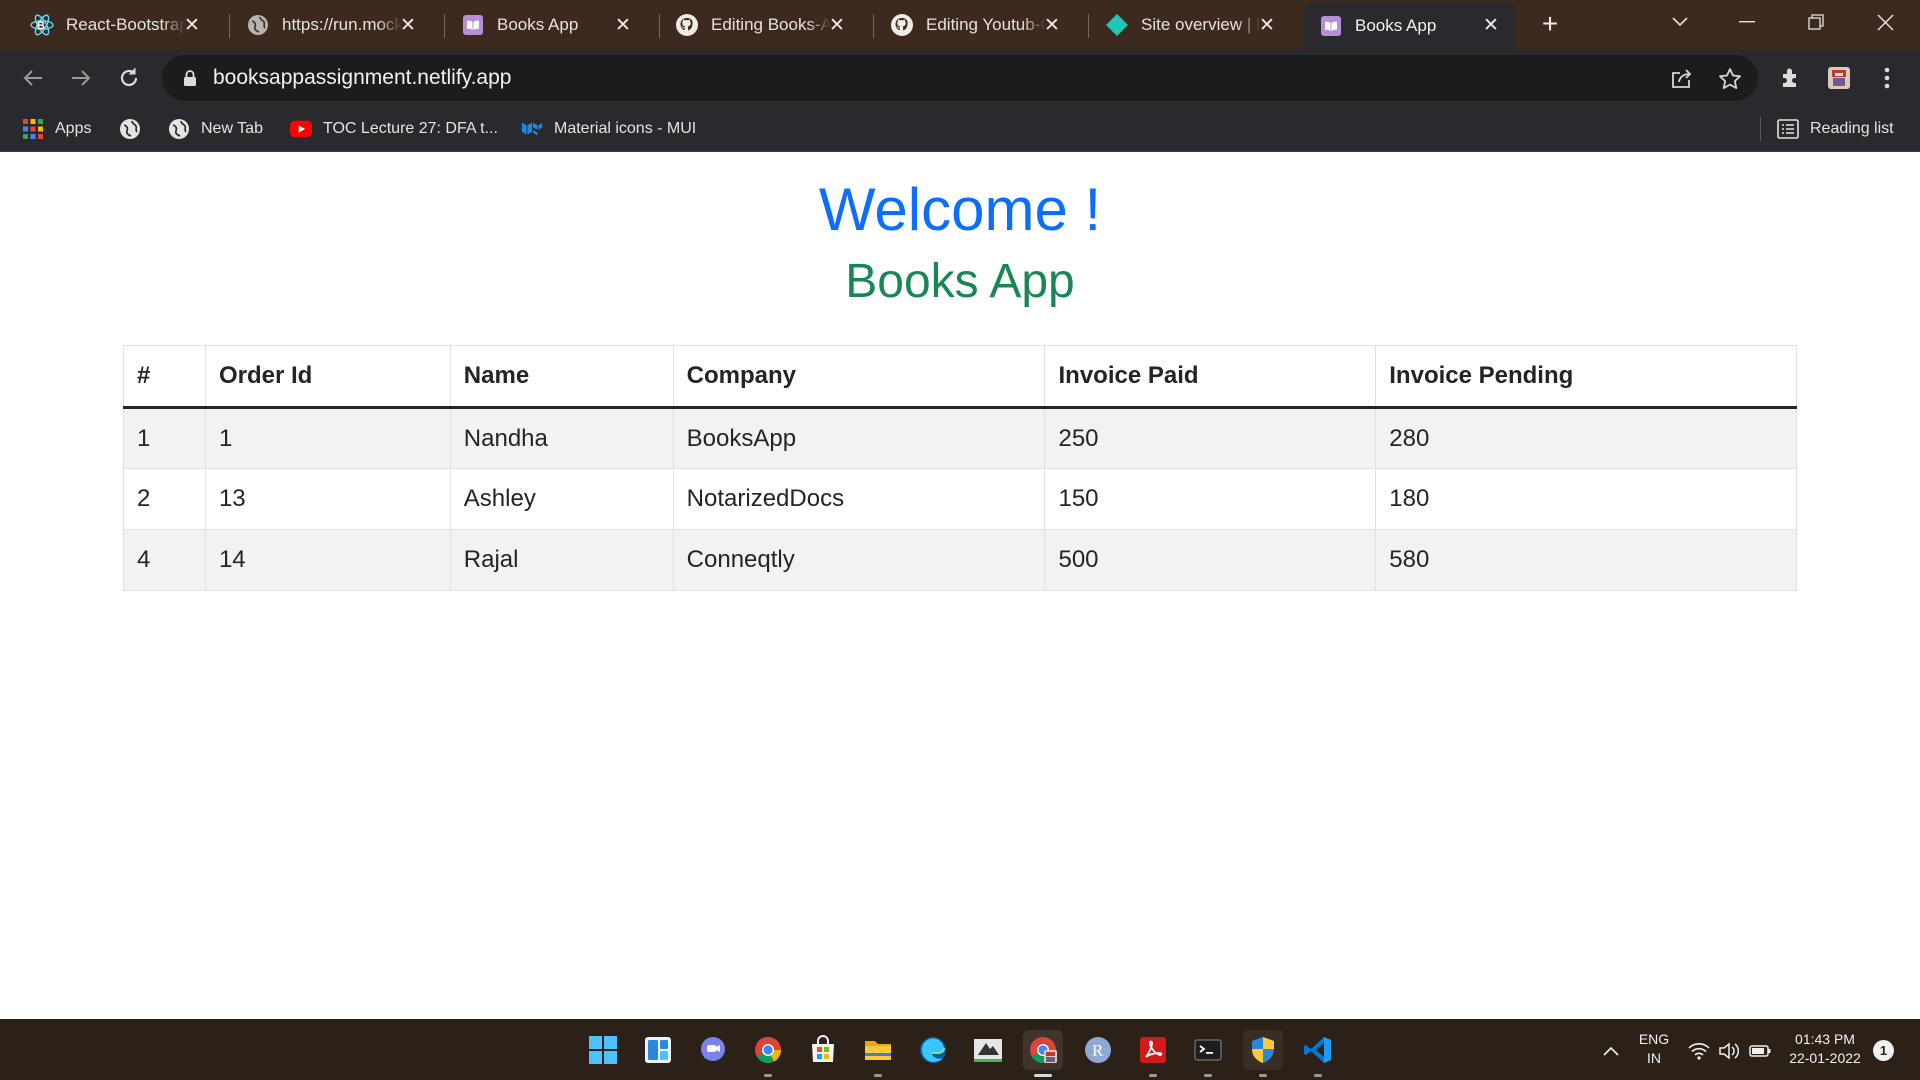  What do you see at coordinates (1887, 78) in the screenshot?
I see `more-vertical-icon` at bounding box center [1887, 78].